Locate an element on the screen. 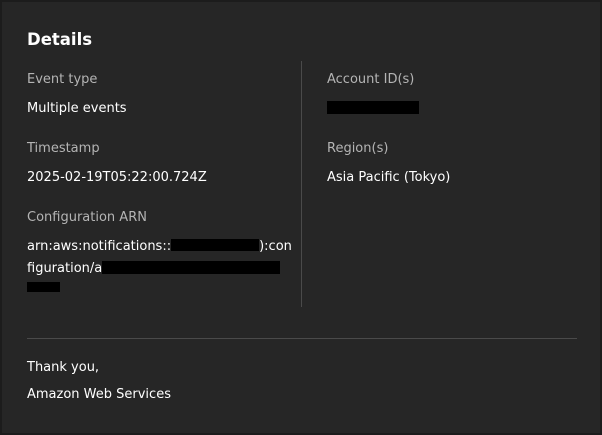 This screenshot has height=435, width=602. arn-suffix: ):con is located at coordinates (275, 246).